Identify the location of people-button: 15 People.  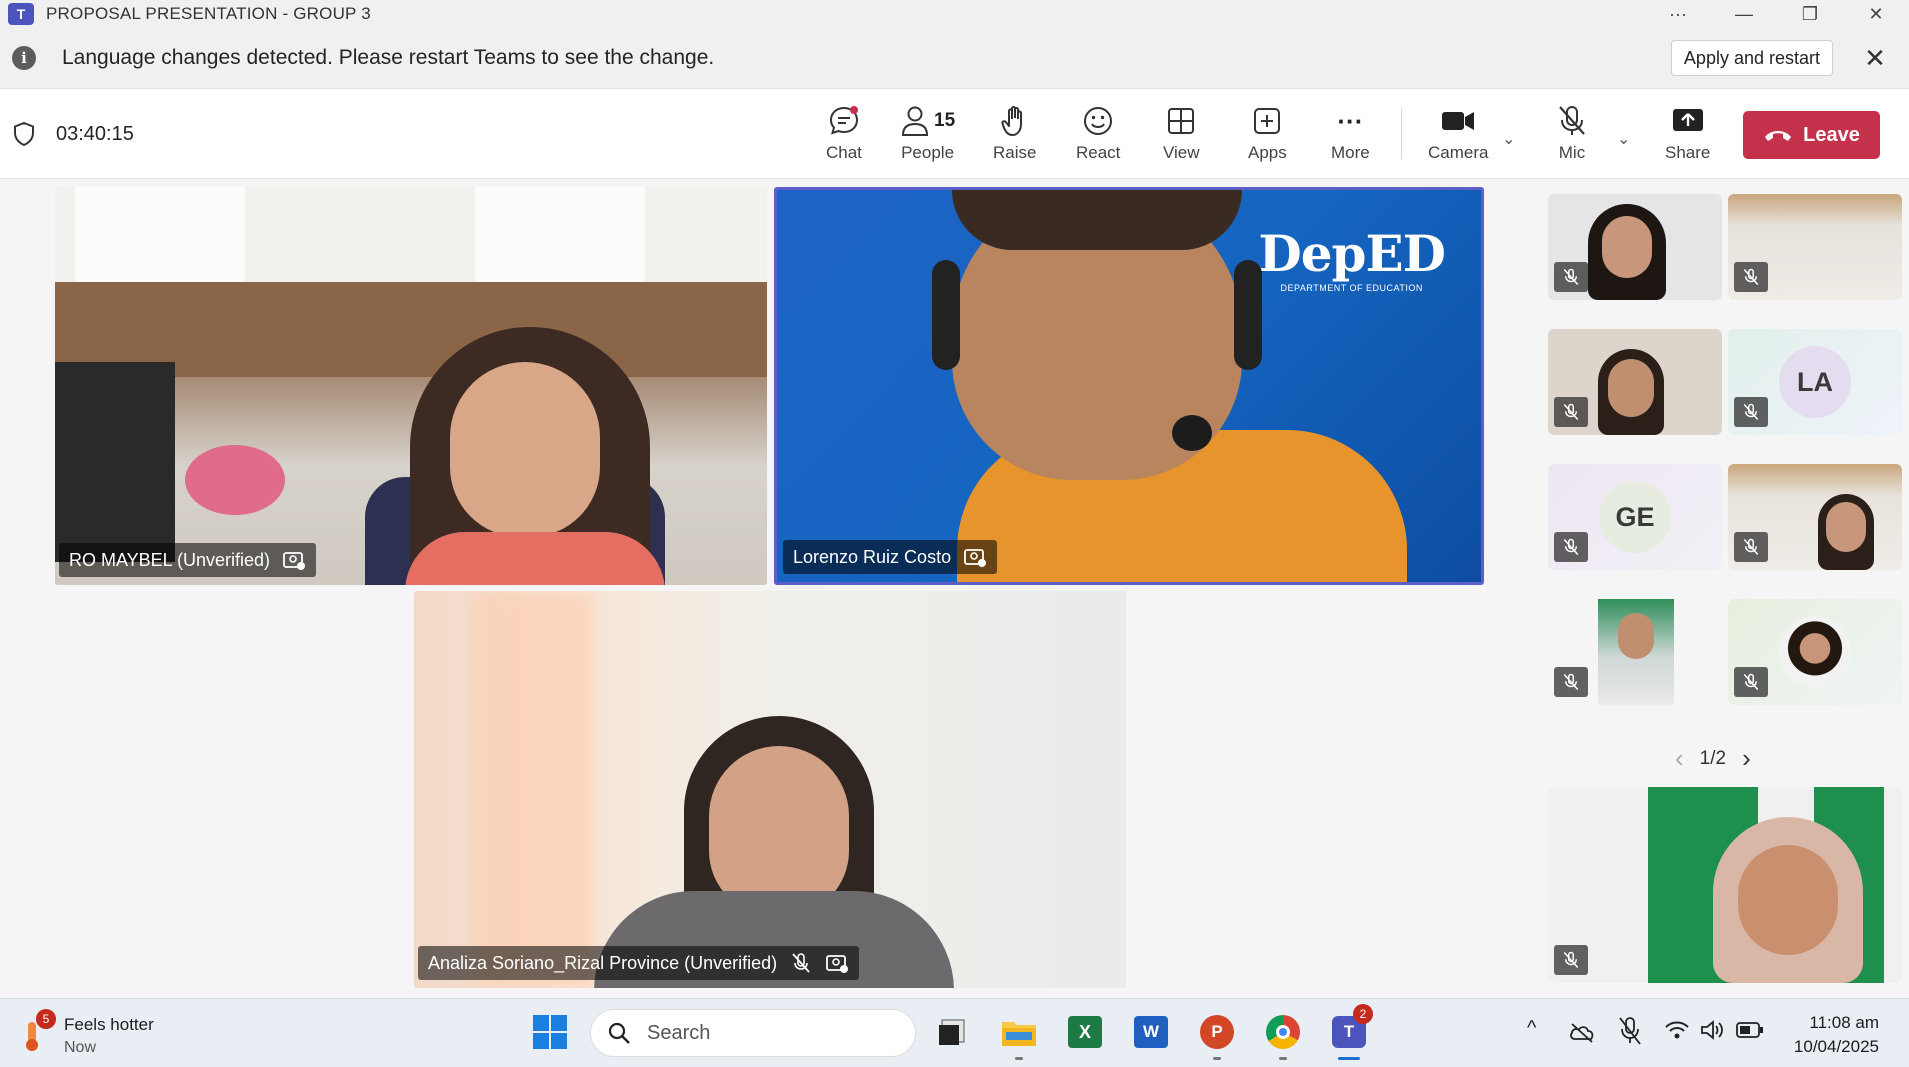
(927, 138).